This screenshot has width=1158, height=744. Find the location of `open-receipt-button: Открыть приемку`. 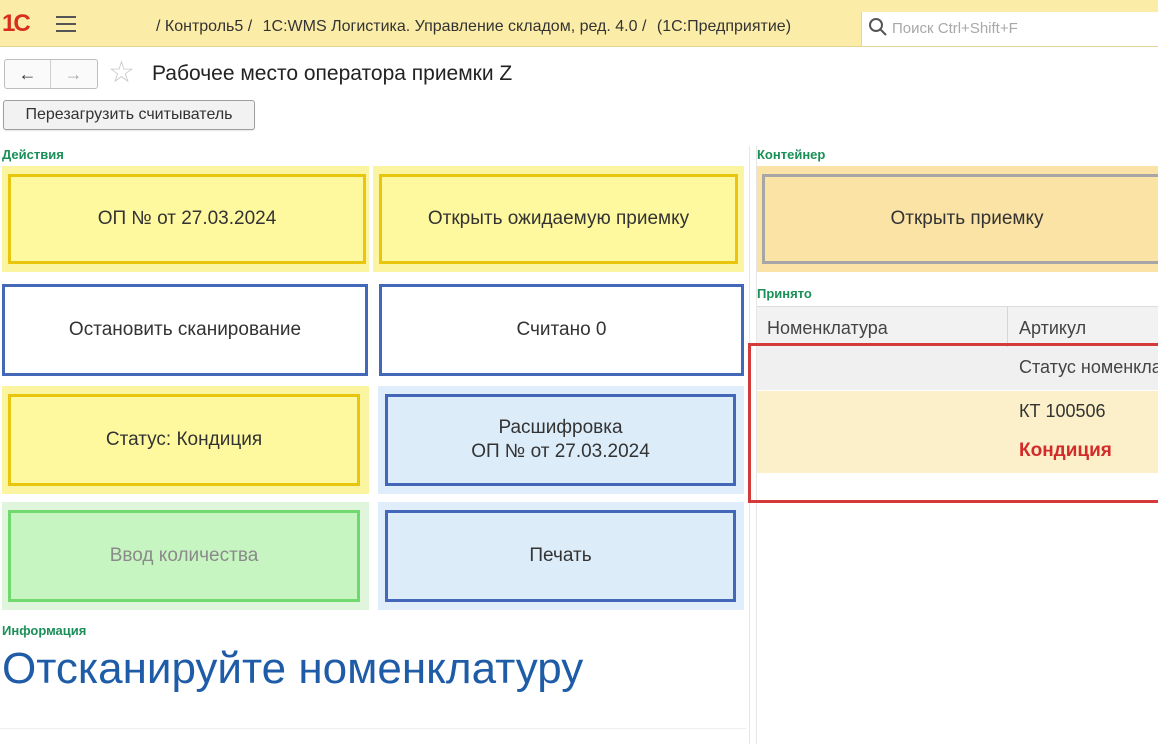

open-receipt-button: Открыть приемку is located at coordinates (960, 219).